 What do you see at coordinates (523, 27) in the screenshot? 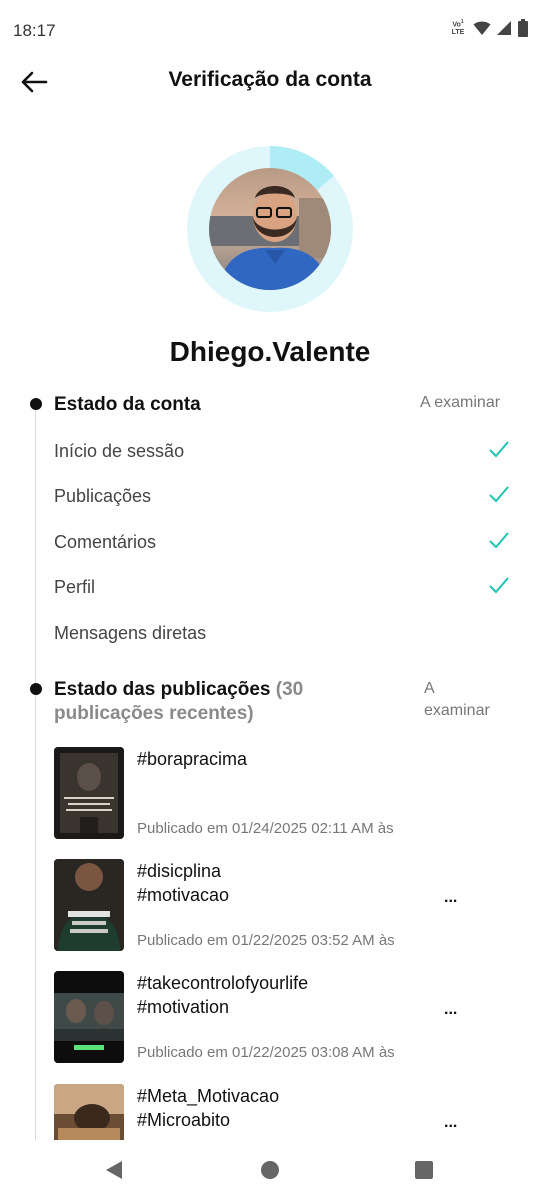
I see `battery-icon` at bounding box center [523, 27].